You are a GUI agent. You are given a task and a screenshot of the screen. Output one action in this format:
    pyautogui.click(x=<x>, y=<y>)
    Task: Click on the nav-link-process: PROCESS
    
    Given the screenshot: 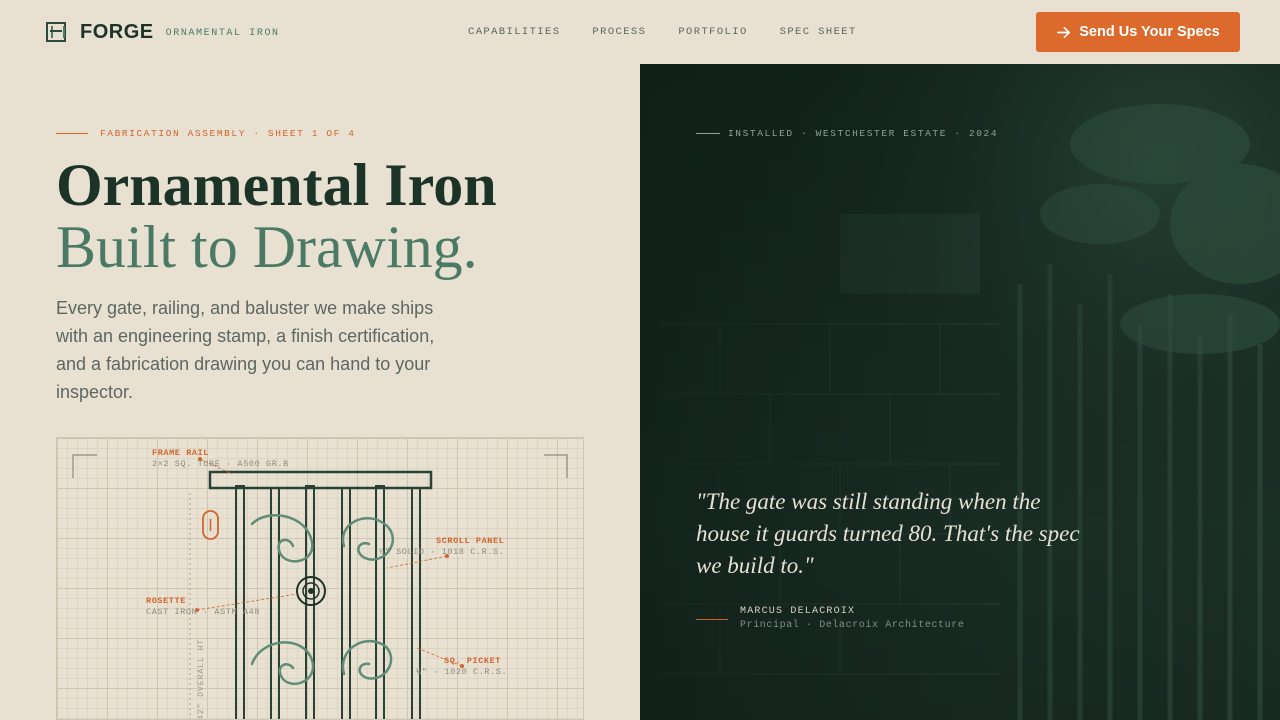 What is the action you would take?
    pyautogui.click(x=619, y=32)
    